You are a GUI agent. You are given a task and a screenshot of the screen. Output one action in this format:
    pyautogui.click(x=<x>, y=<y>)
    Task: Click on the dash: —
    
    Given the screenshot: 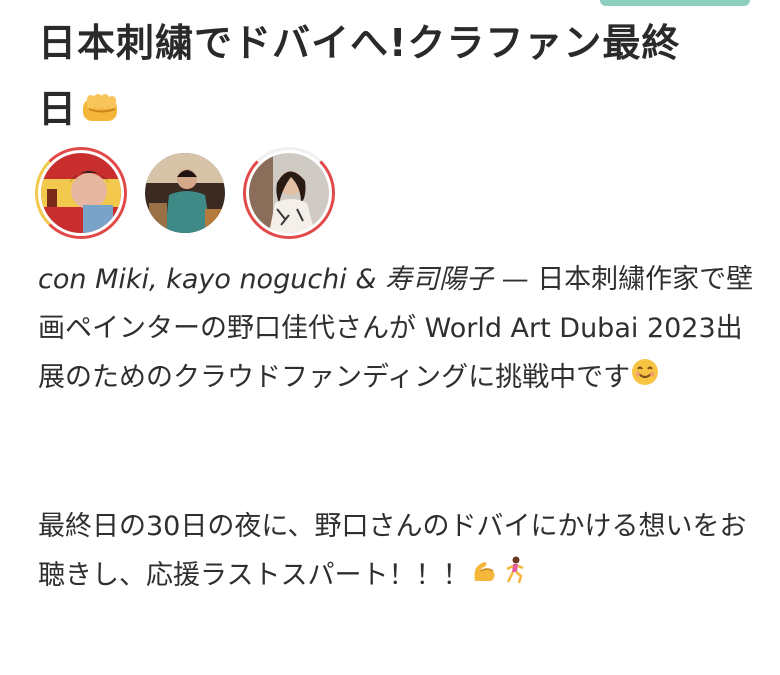 What is the action you would take?
    pyautogui.click(x=515, y=279)
    